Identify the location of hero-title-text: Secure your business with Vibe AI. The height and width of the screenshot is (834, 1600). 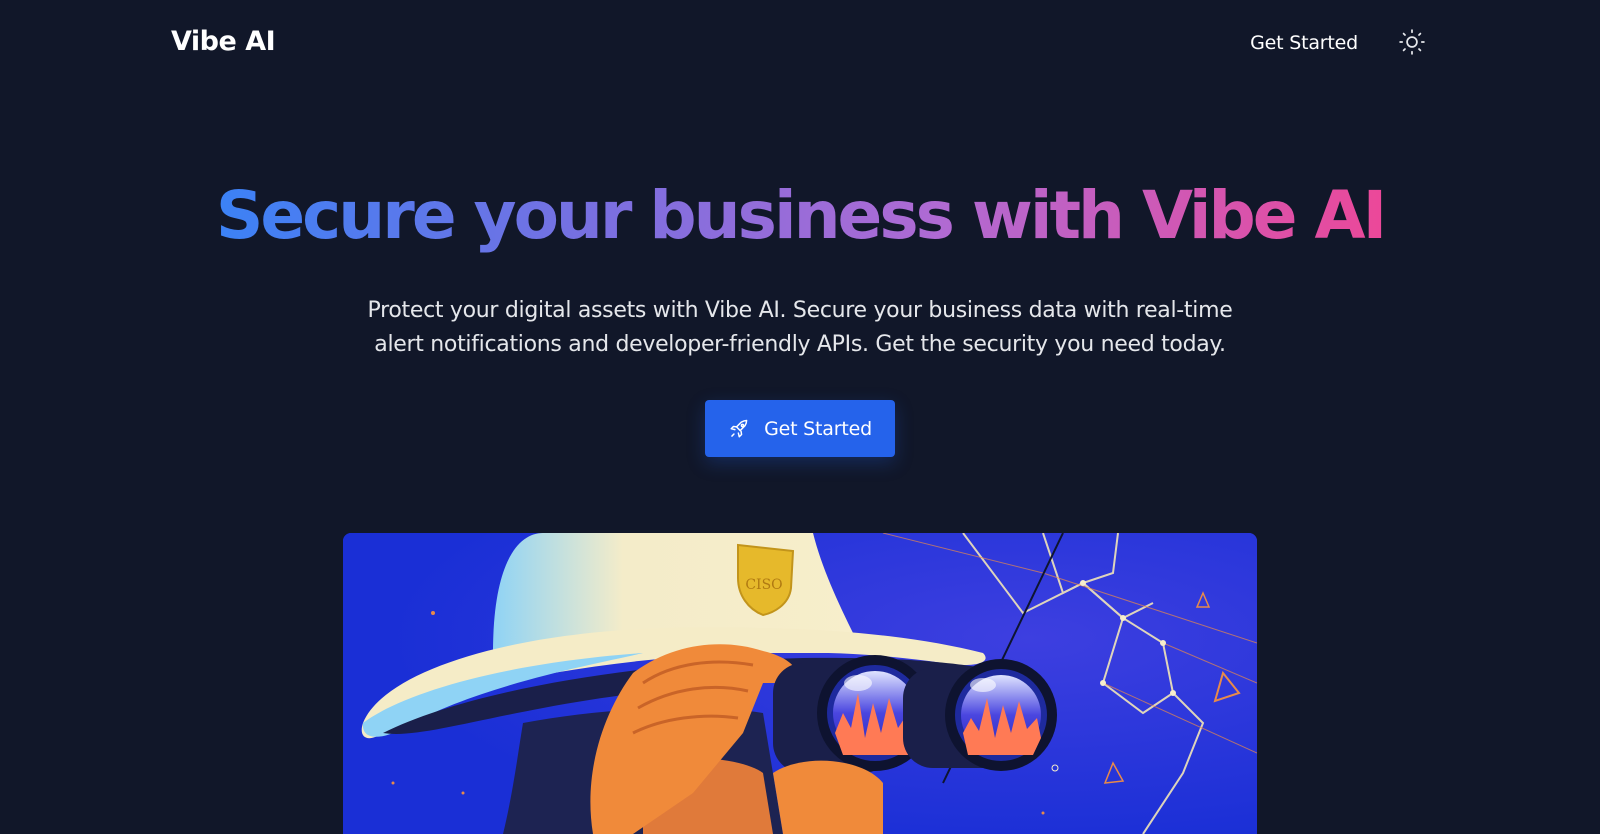
(801, 215).